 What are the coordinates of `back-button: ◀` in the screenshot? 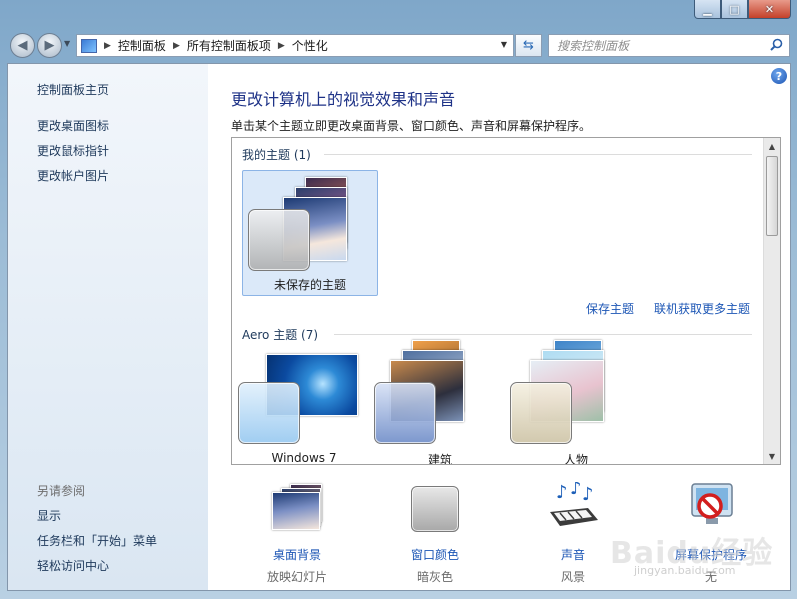 It's located at (22, 45).